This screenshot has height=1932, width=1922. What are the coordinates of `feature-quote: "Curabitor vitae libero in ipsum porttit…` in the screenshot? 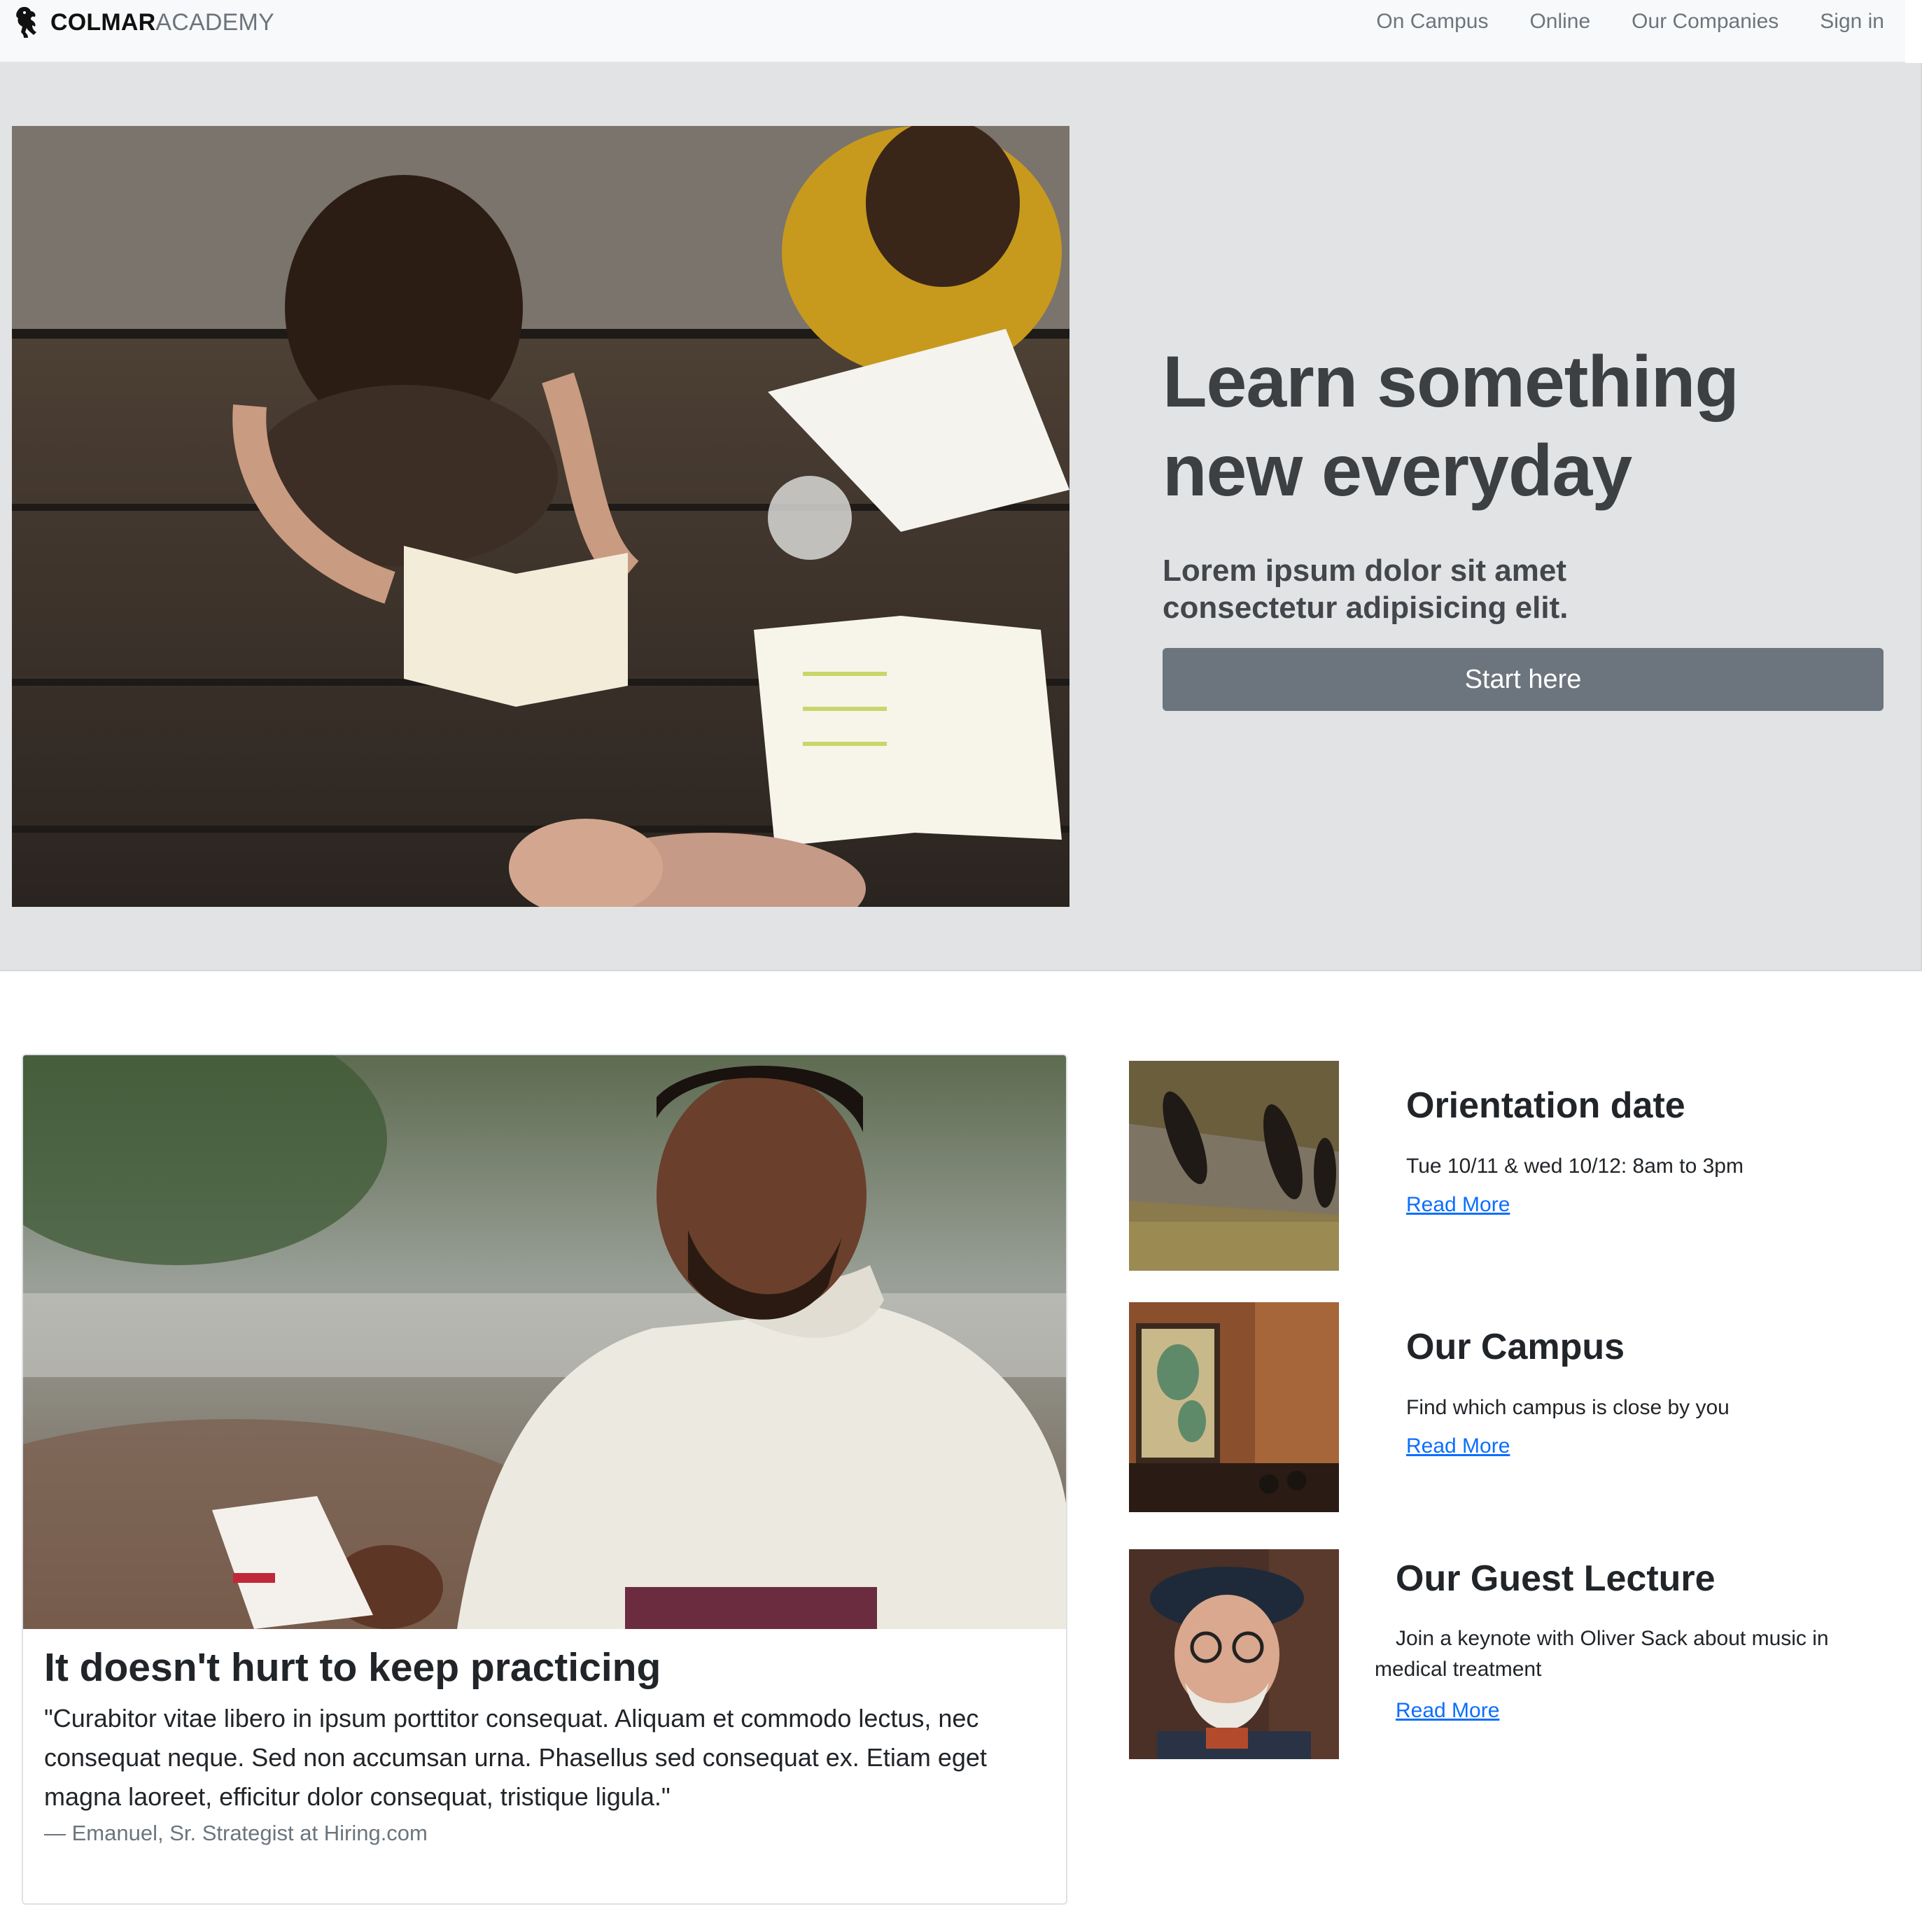 It's located at (515, 1758).